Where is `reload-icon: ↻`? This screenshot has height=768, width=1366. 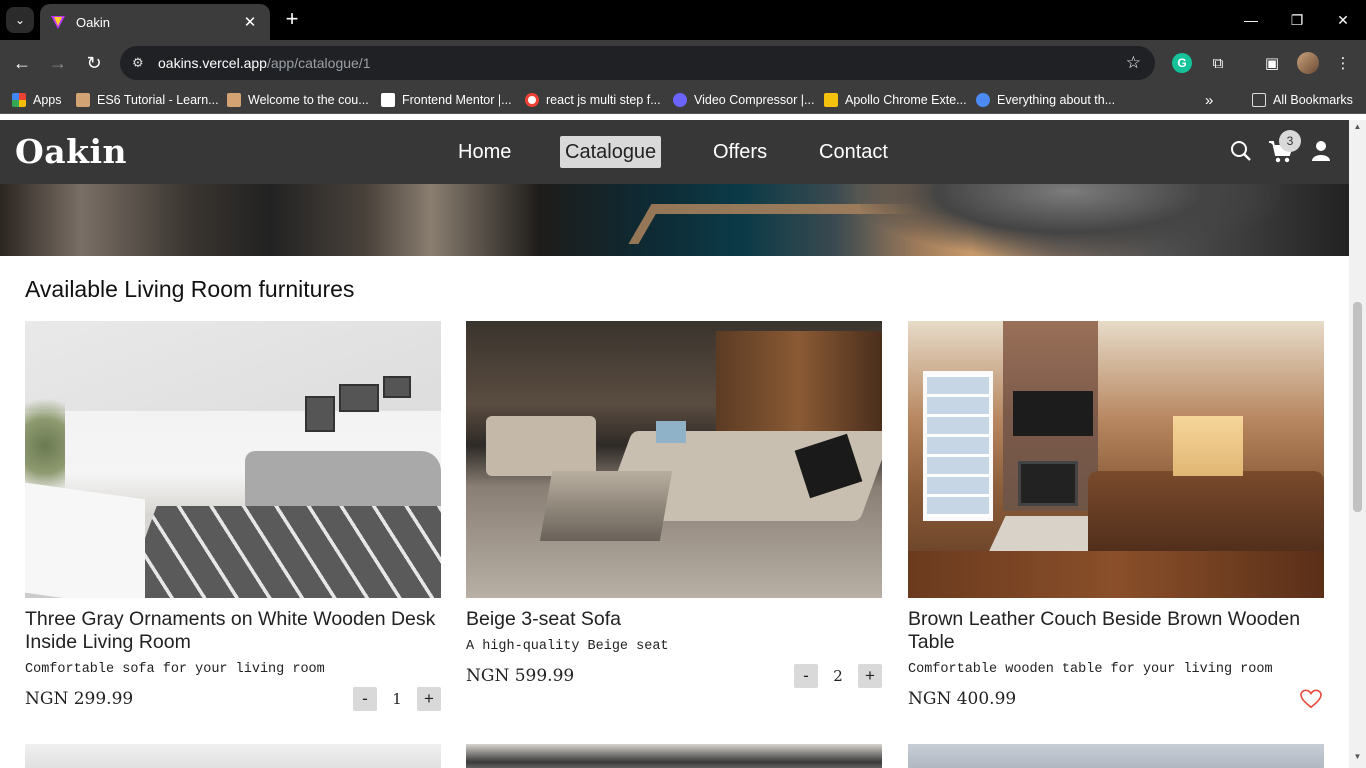 reload-icon: ↻ is located at coordinates (94, 63).